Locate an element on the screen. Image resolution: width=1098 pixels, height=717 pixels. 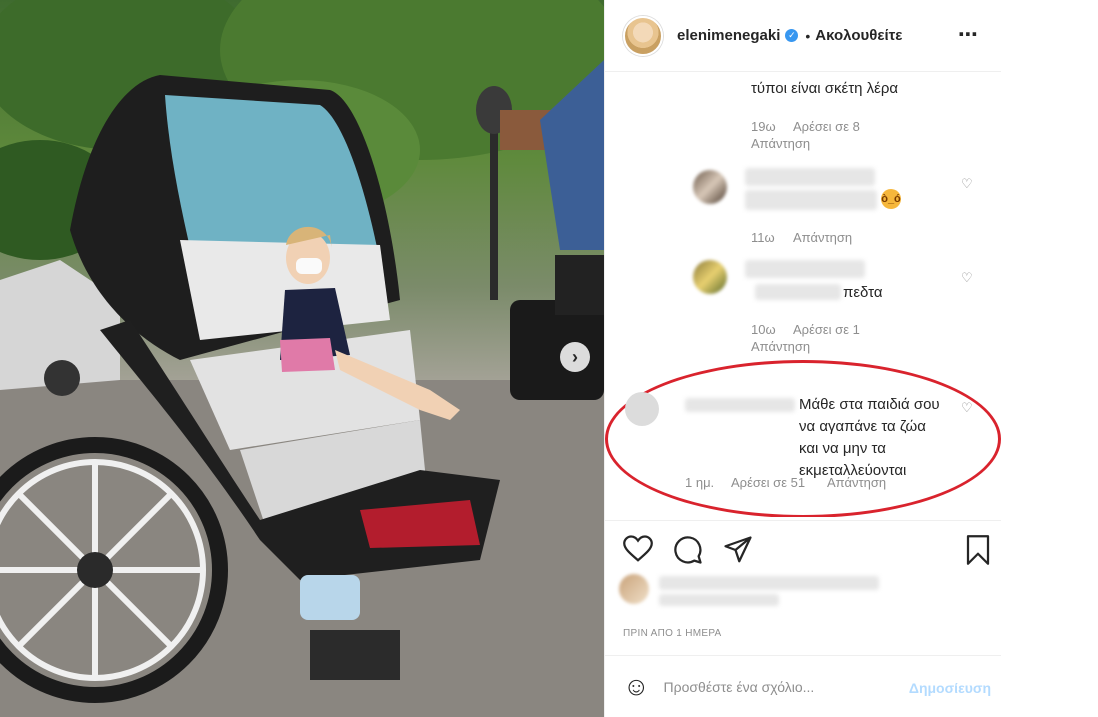
post-action-bar is located at coordinates (803, 550).